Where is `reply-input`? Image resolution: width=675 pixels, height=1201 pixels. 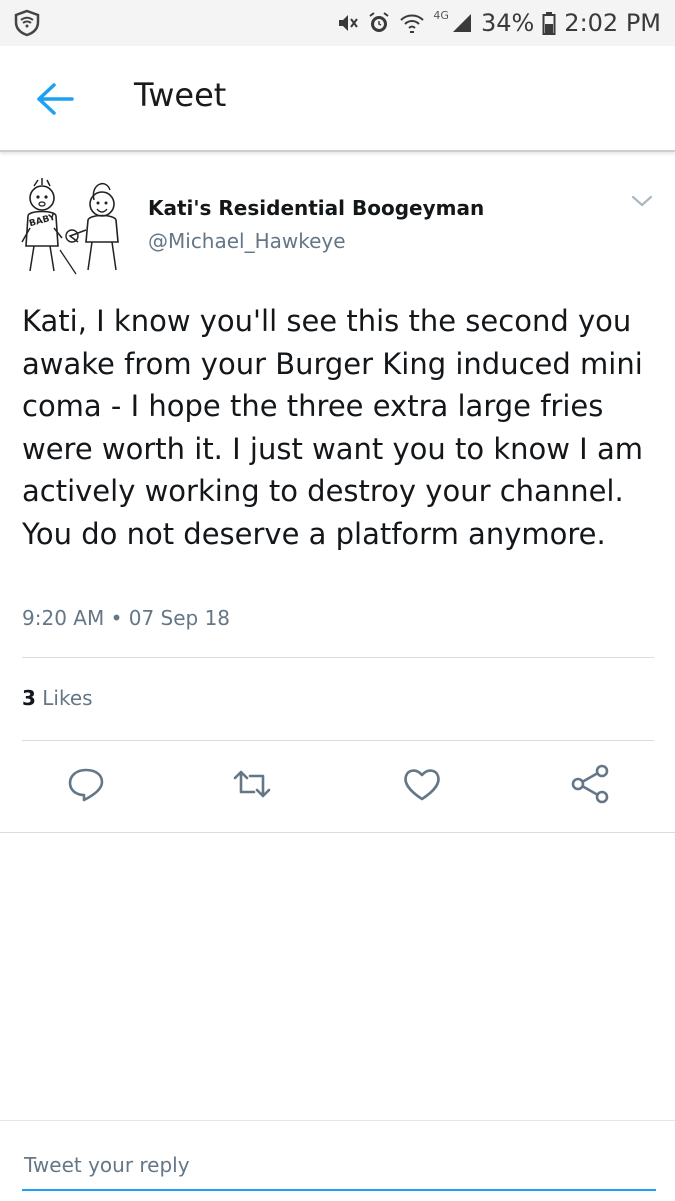 reply-input is located at coordinates (339, 1168).